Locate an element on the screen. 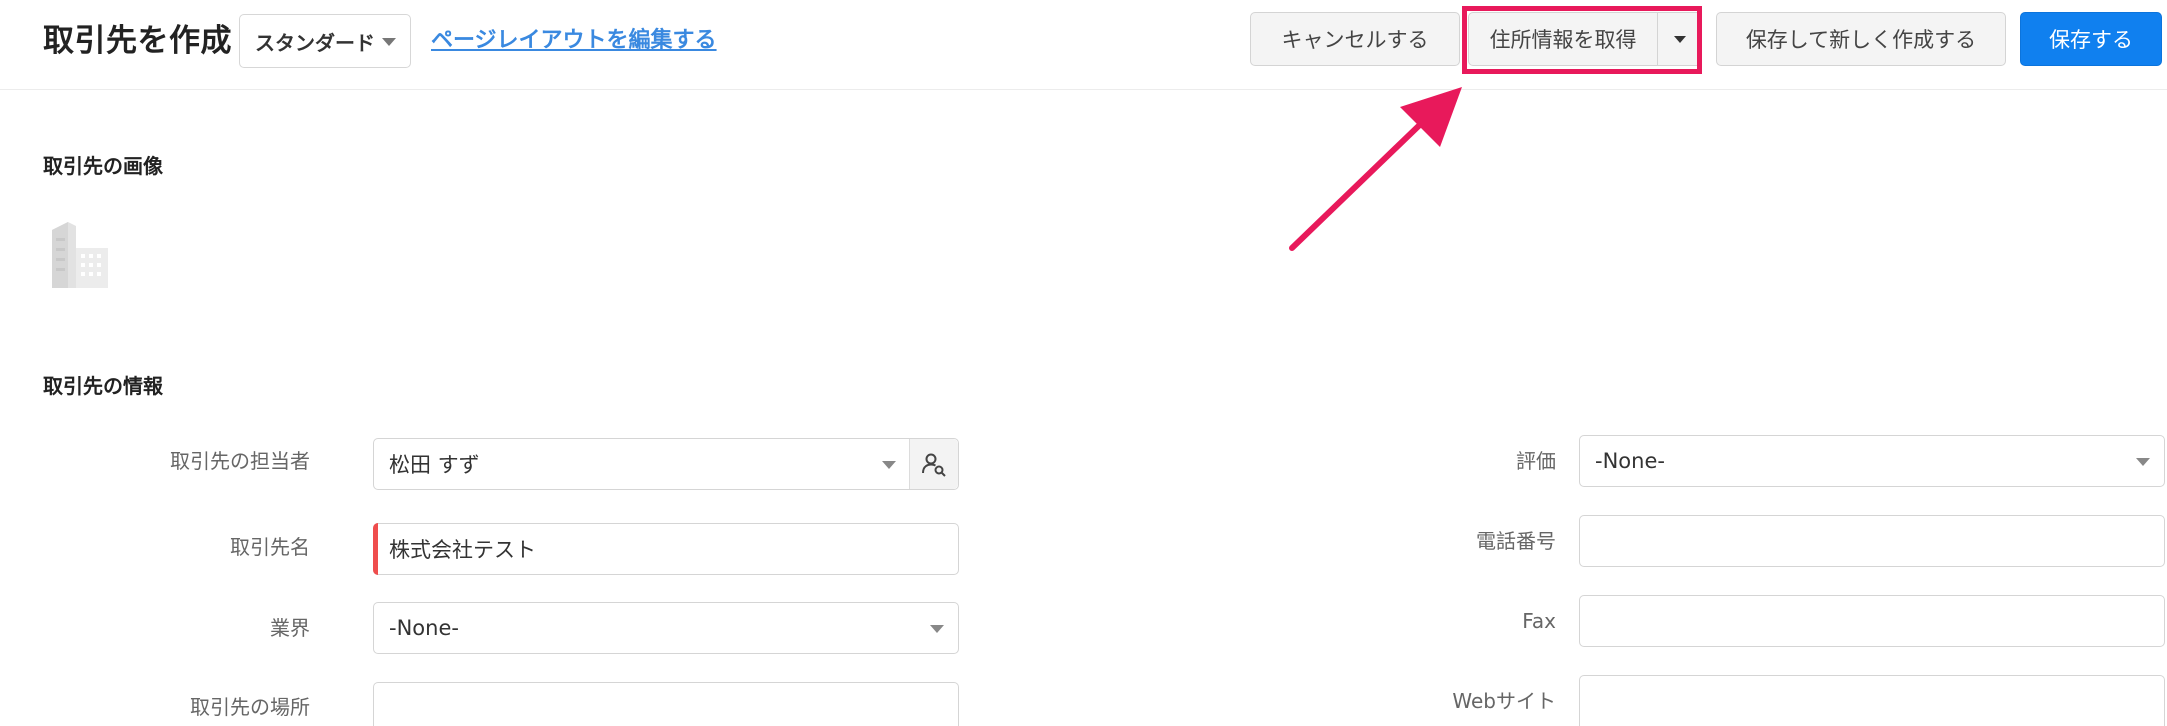 Image resolution: width=2167 pixels, height=726 pixels. cancel-button: キャンセルする is located at coordinates (1355, 39).